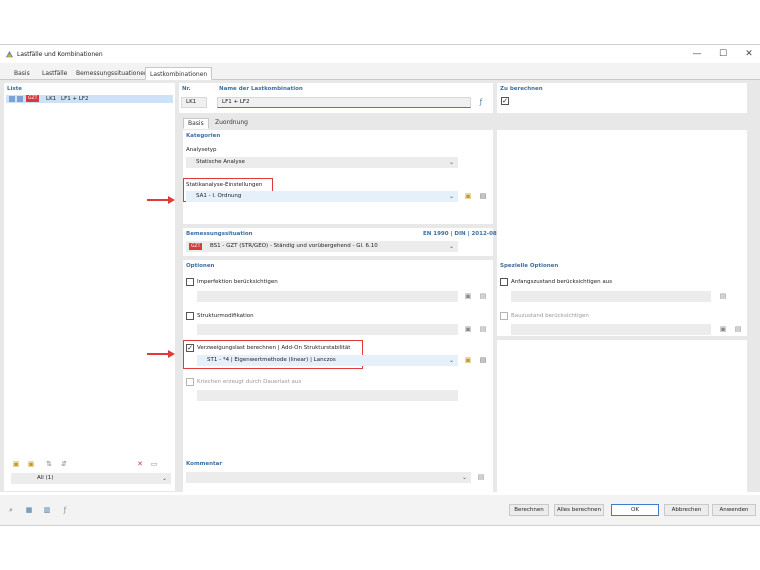 The height and width of the screenshot is (570, 760). I want to click on units-icon: ▦, so click(29, 510).